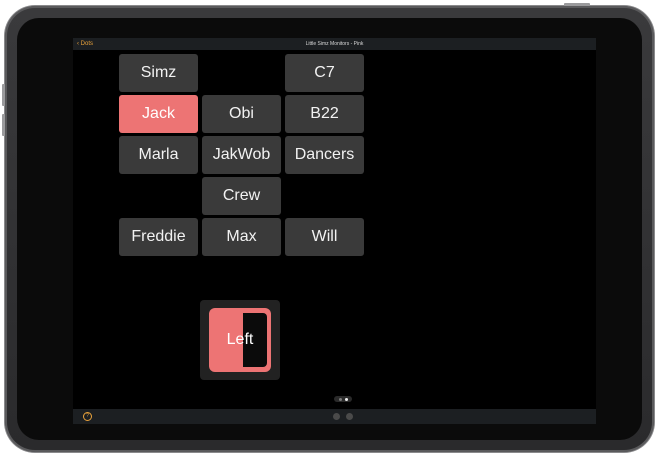  I want to click on page-dot, so click(340, 399).